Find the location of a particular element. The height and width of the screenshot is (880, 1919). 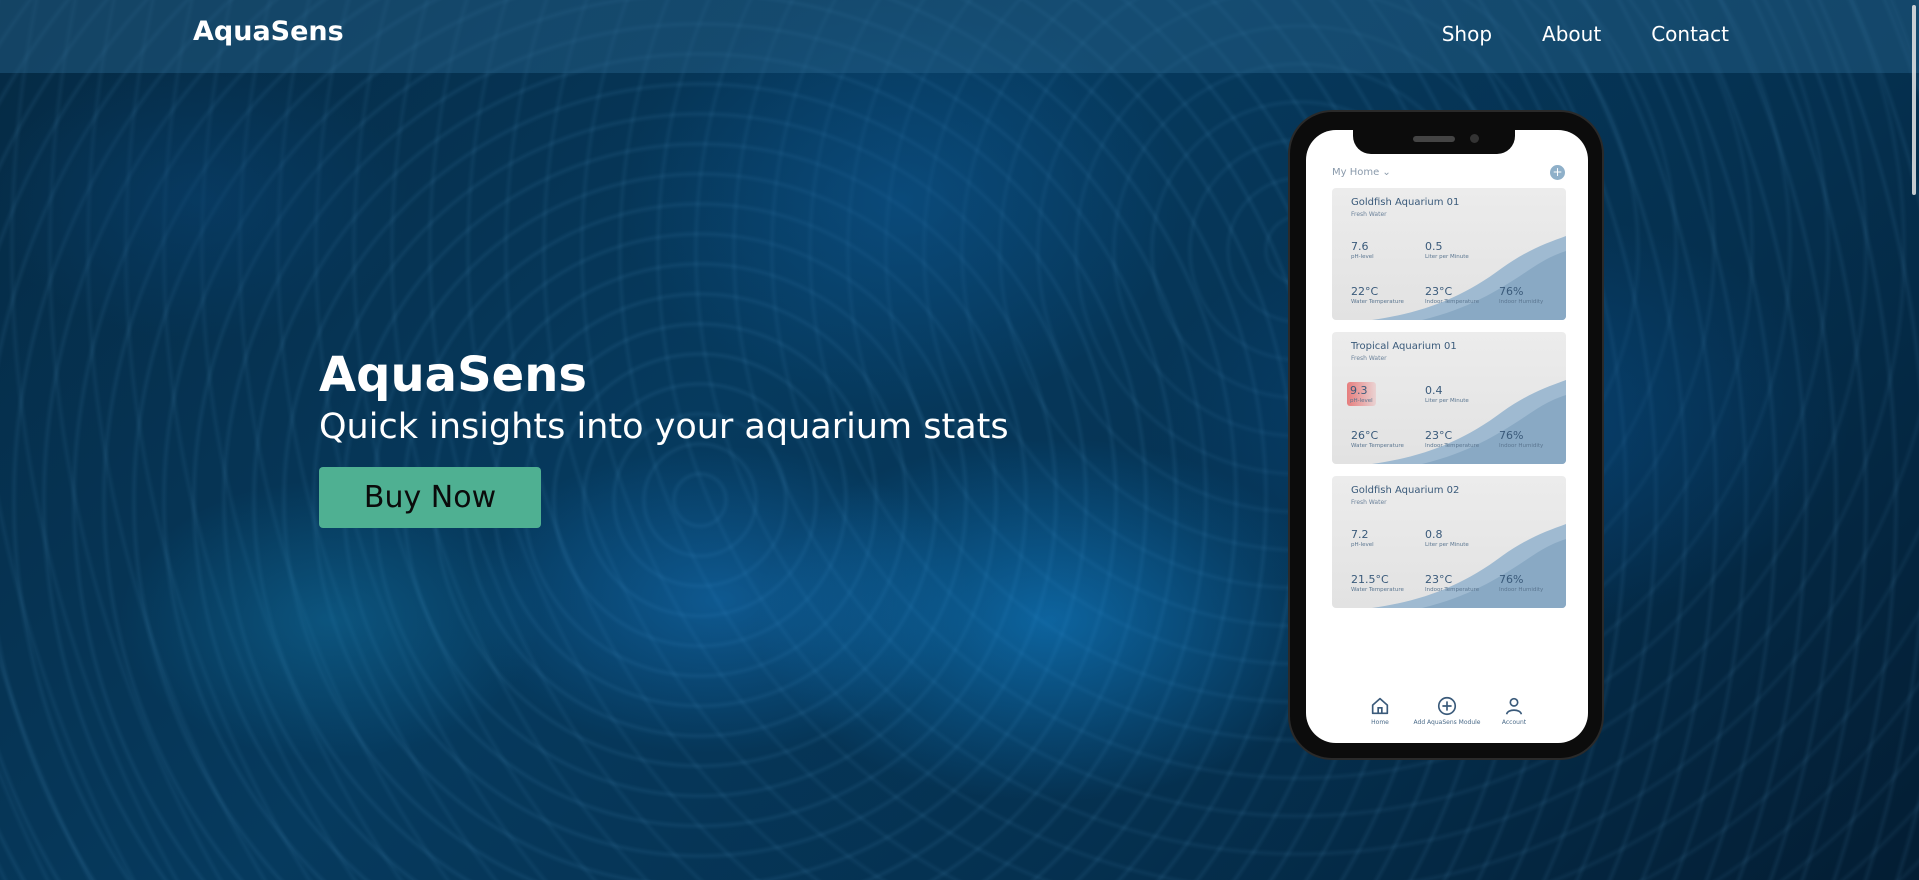

nav-link-contact: Contact is located at coordinates (1690, 34).